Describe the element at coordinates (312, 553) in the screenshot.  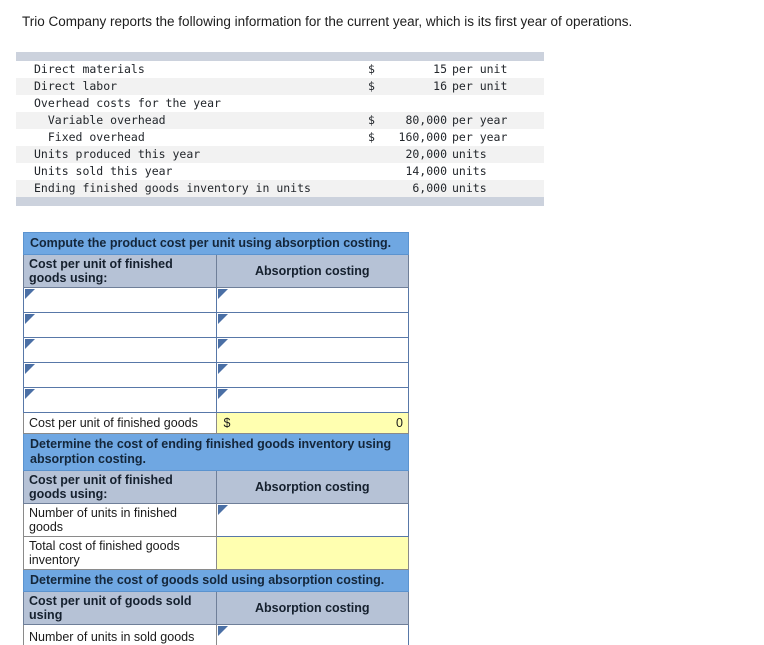
I see `section-2-total-value-cell` at that location.